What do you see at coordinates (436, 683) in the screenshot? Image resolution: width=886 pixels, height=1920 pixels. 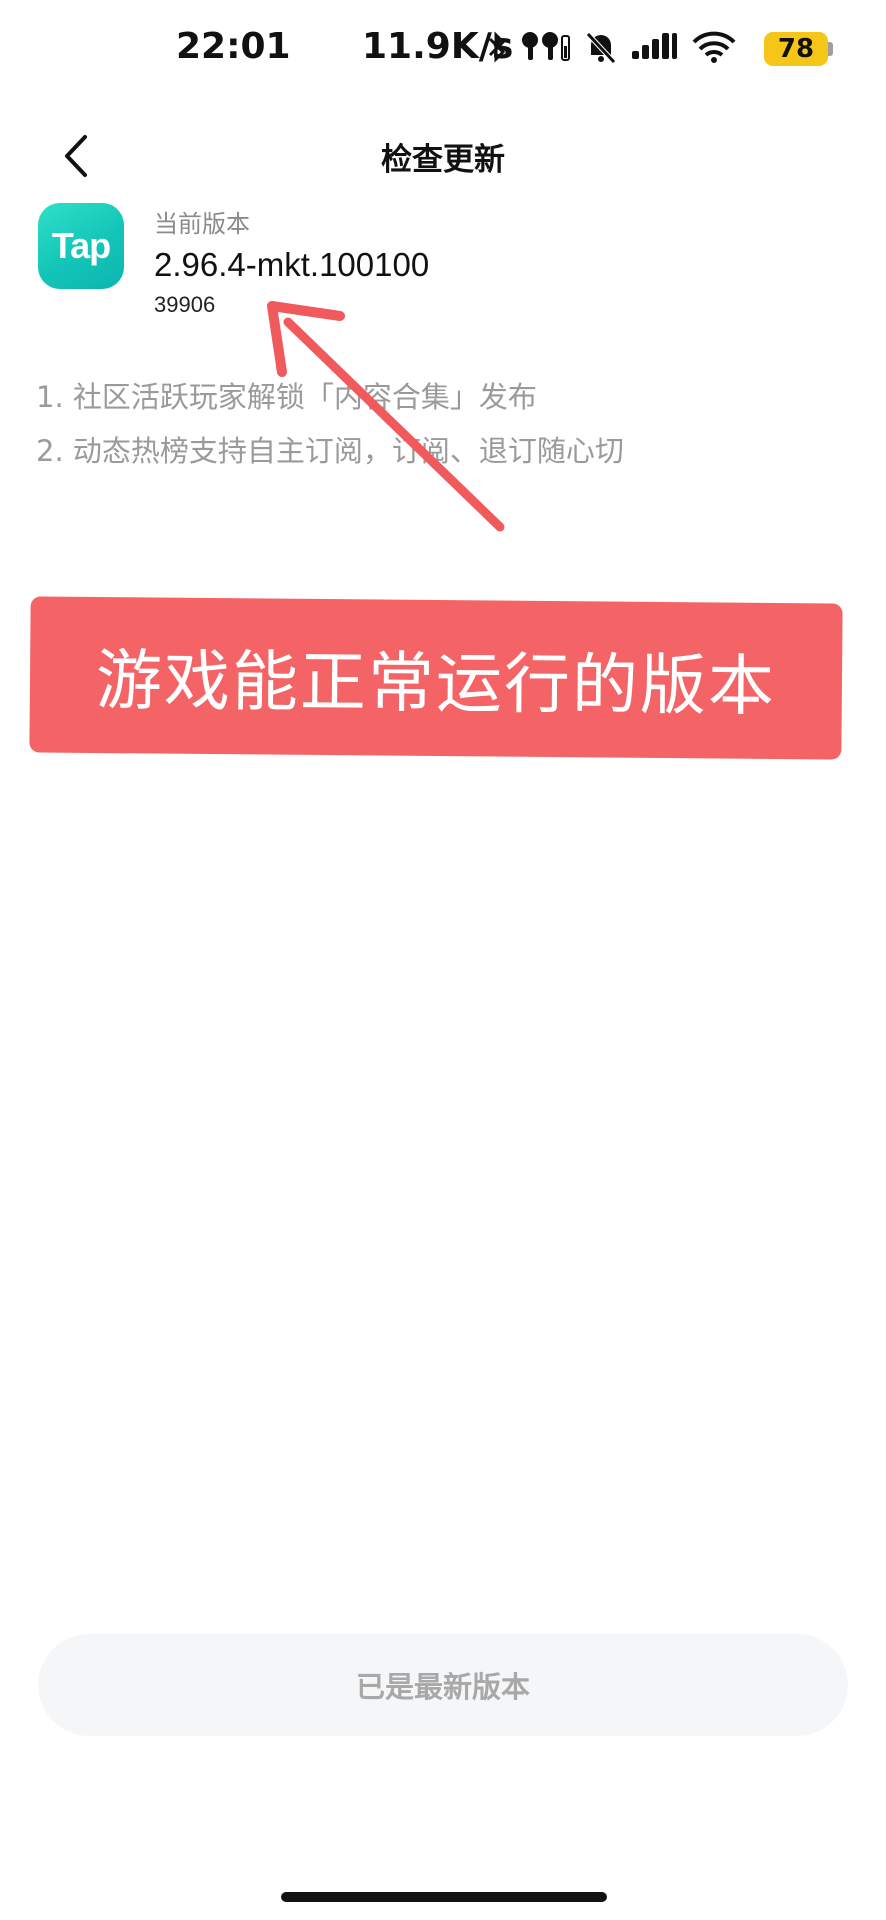 I see `caption-text: 游戏能正常运行的版本` at bounding box center [436, 683].